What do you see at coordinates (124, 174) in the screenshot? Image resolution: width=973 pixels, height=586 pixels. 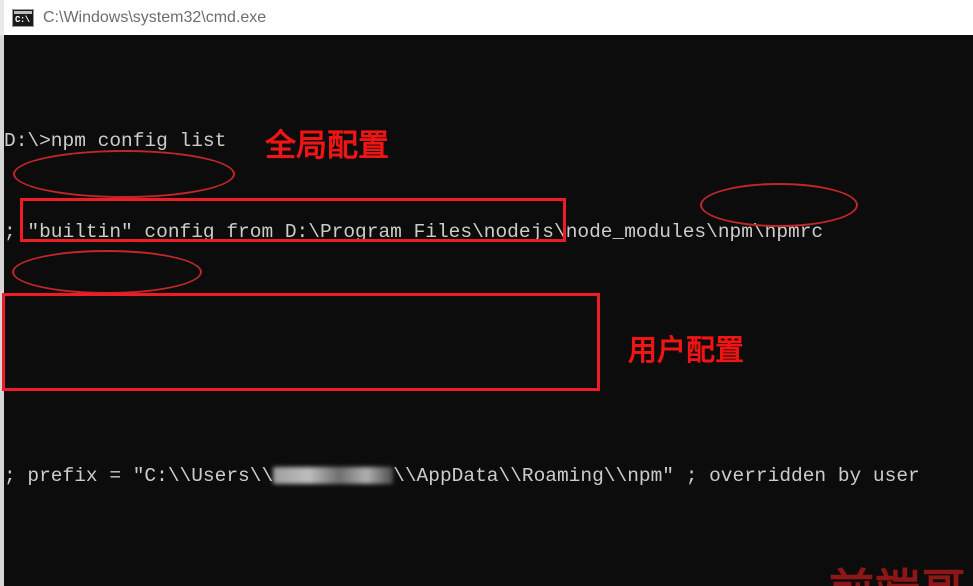 I see `annotation-ellipse-global-config` at bounding box center [124, 174].